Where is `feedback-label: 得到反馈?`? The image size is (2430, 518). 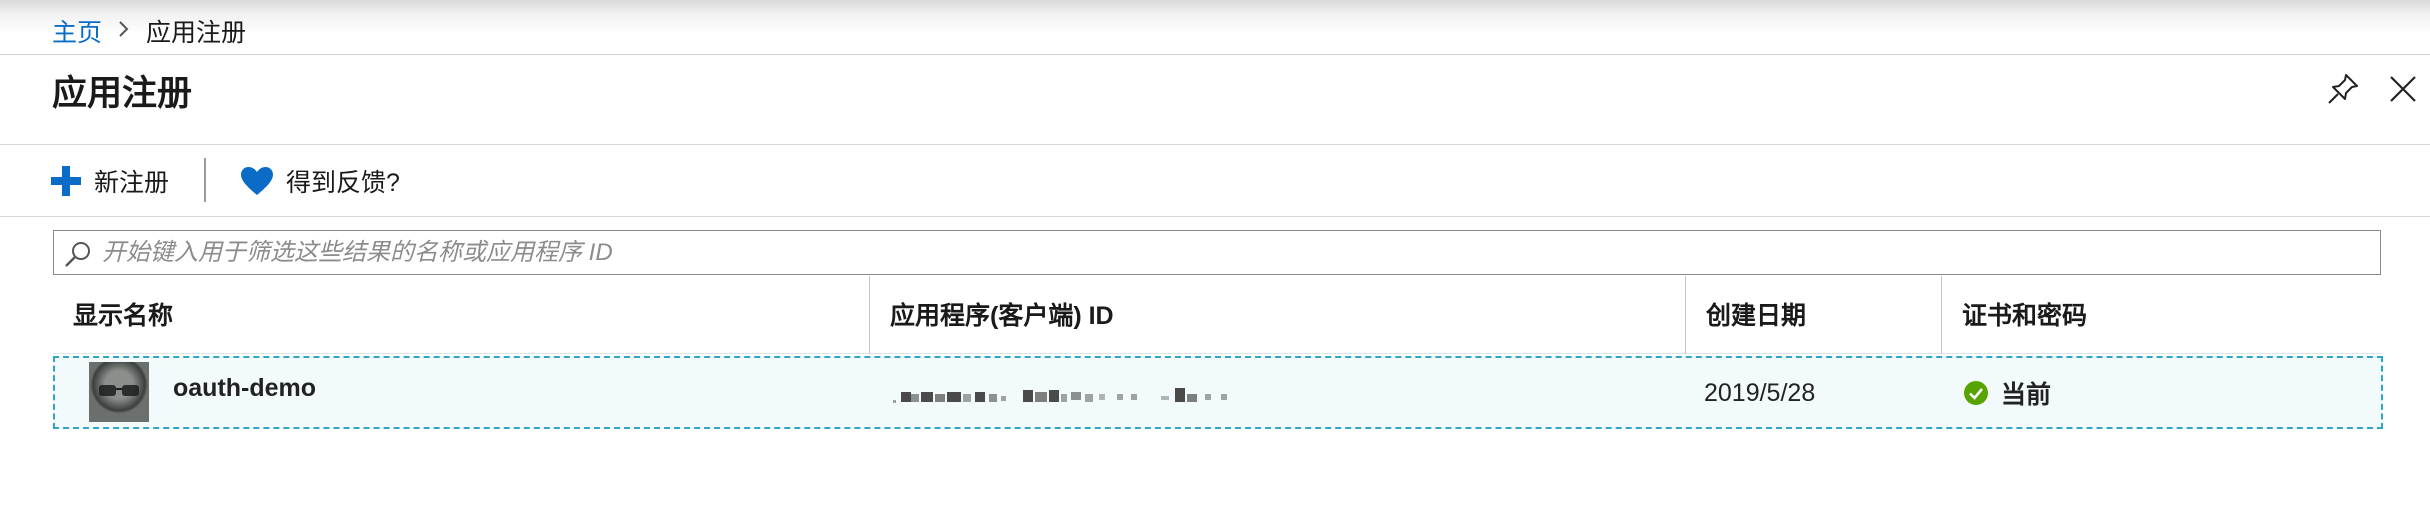
feedback-label: 得到反馈? is located at coordinates (343, 183).